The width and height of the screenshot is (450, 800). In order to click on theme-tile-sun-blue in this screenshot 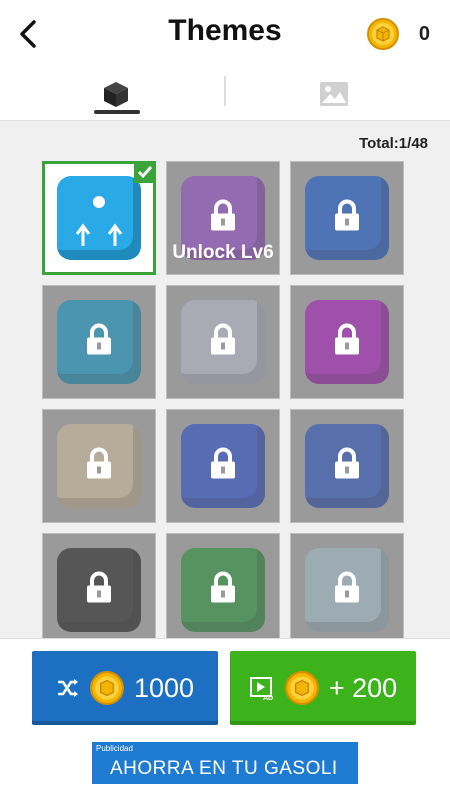, I will do `click(347, 218)`.